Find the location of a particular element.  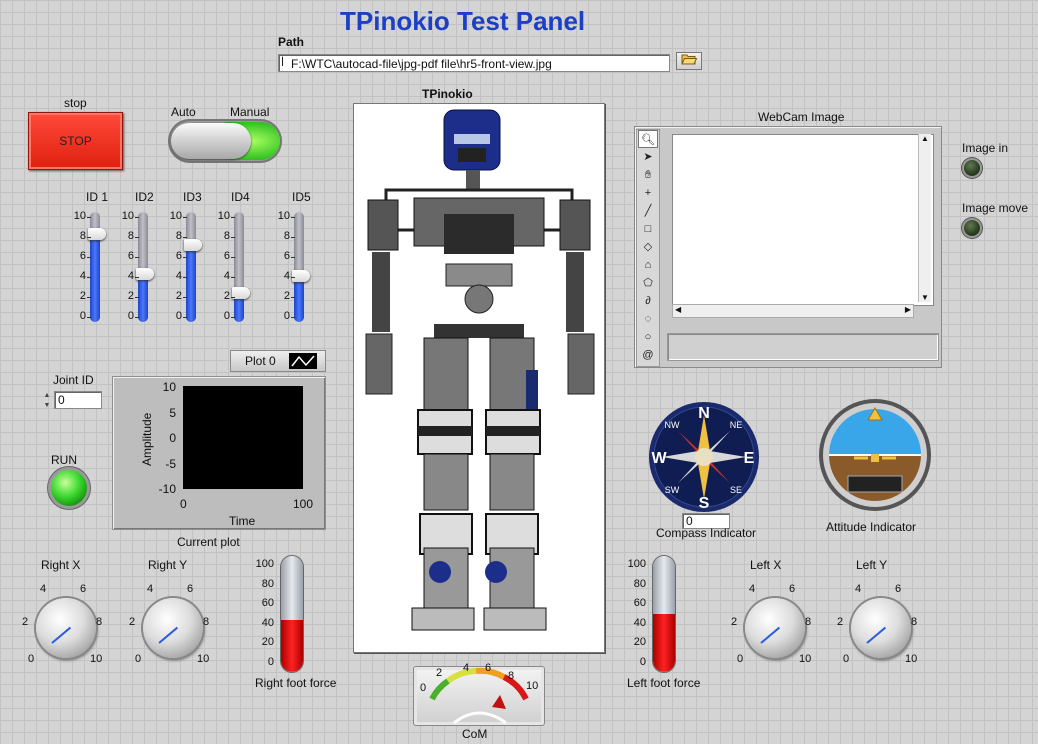

slider-id1: 10 8 6 4 2 0 is located at coordinates (84, 267).